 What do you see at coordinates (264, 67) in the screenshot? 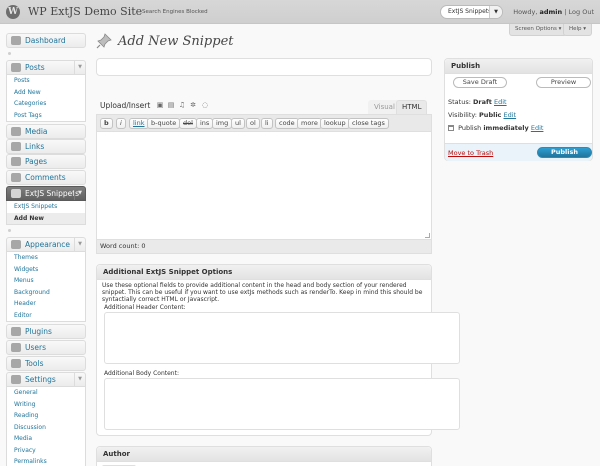
I see `snippet-title-input` at bounding box center [264, 67].